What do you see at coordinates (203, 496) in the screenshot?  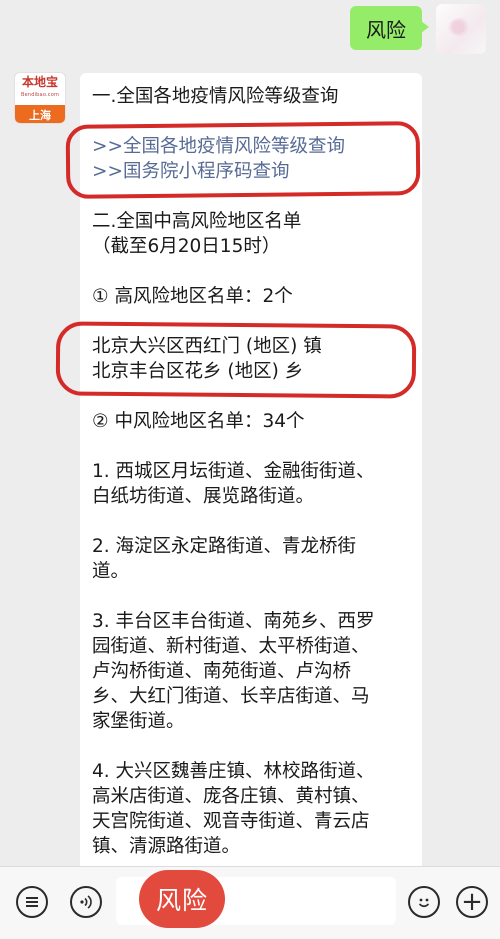 I see `mid-risk-line: 白纸坊街道、展览路街道。` at bounding box center [203, 496].